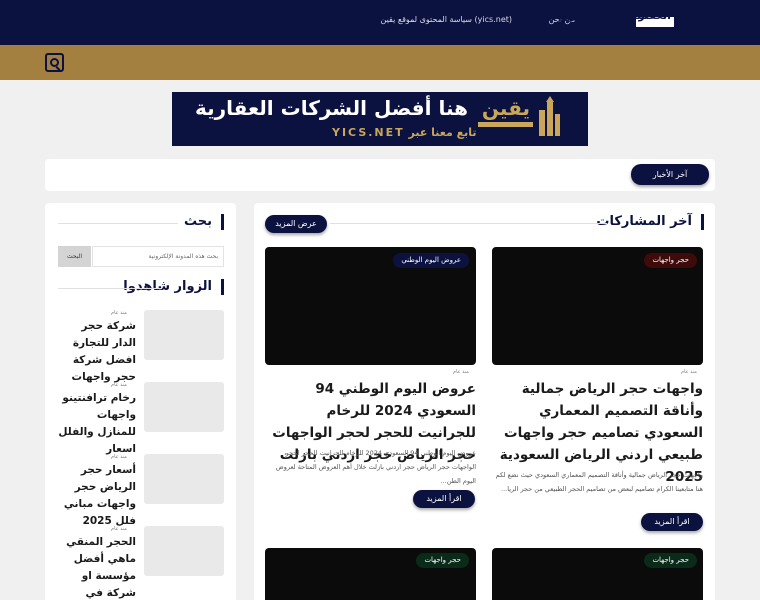  I want to click on content-policy-link: سياسة المحتوى لموقع يقين (yics.net), so click(446, 19).